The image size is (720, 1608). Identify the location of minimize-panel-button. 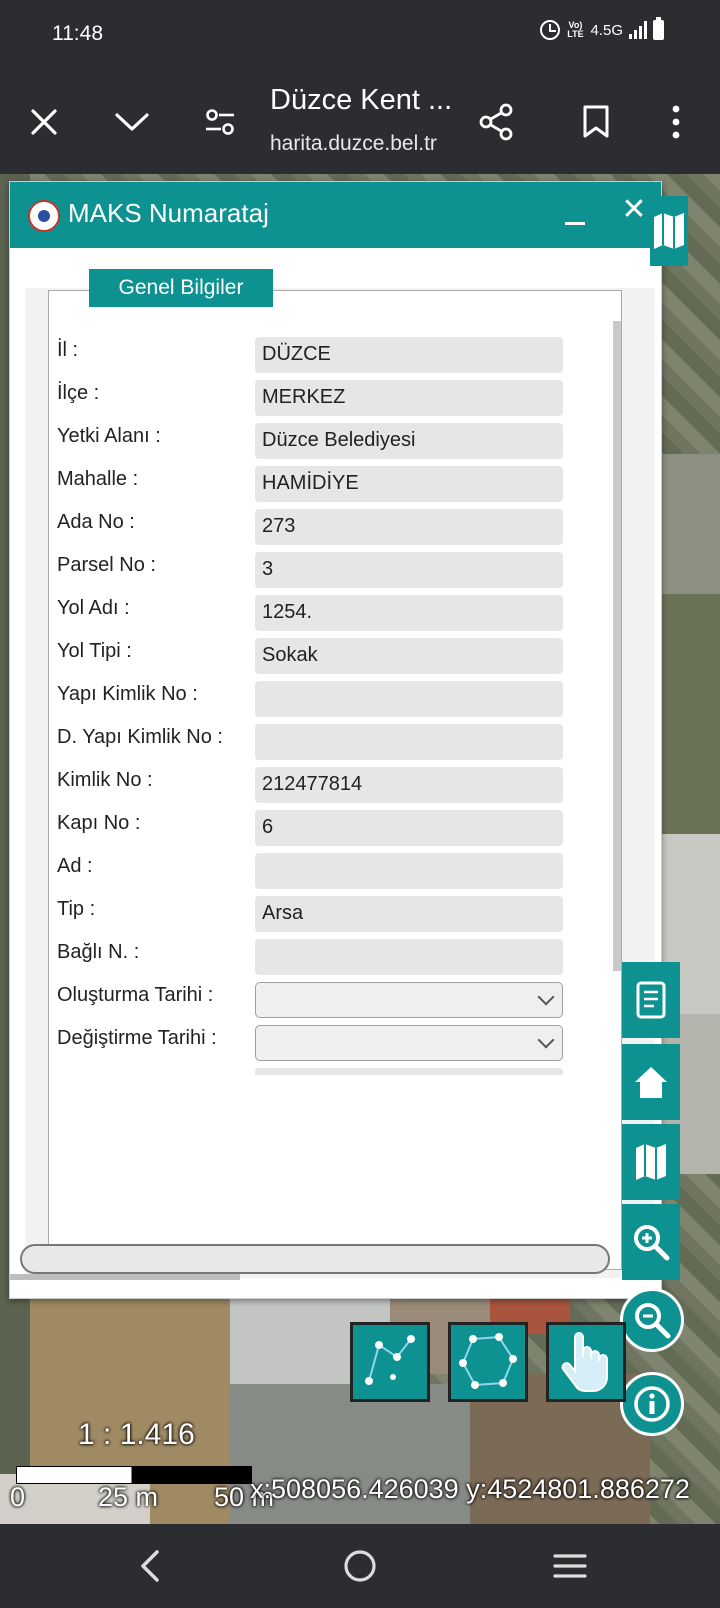
(575, 213).